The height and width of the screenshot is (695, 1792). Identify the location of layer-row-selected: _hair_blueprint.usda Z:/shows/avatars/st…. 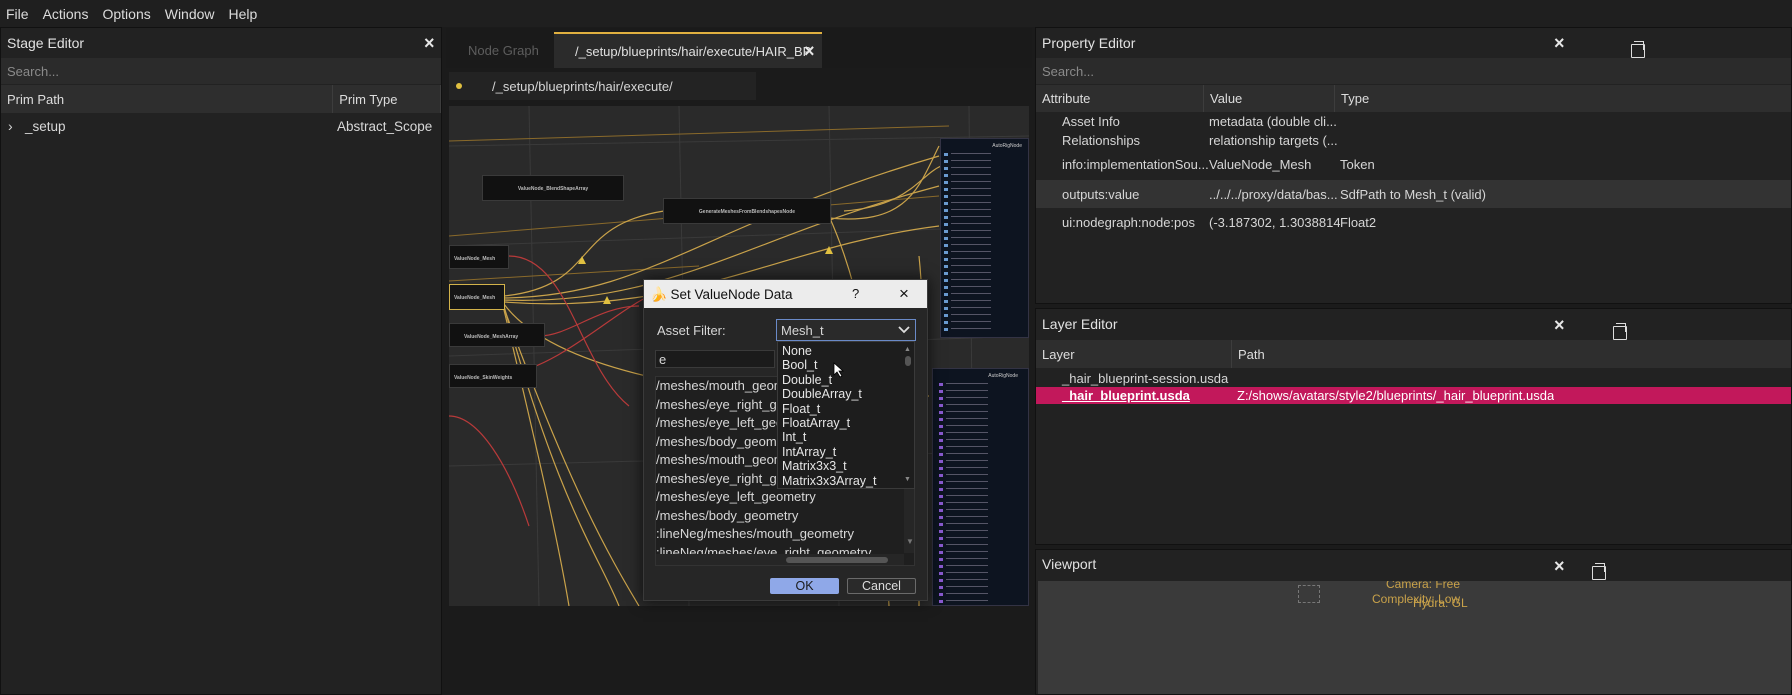
(1413, 395).